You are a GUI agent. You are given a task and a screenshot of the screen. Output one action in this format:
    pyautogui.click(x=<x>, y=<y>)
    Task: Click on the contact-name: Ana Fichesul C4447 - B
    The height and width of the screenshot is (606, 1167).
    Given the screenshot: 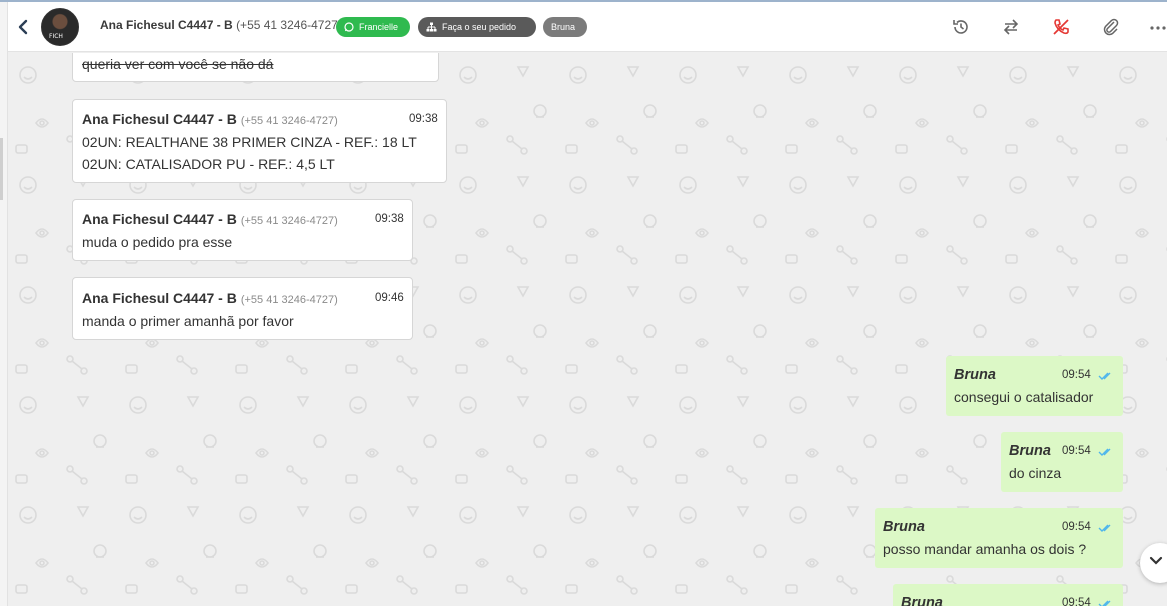 What is the action you would take?
    pyautogui.click(x=166, y=25)
    